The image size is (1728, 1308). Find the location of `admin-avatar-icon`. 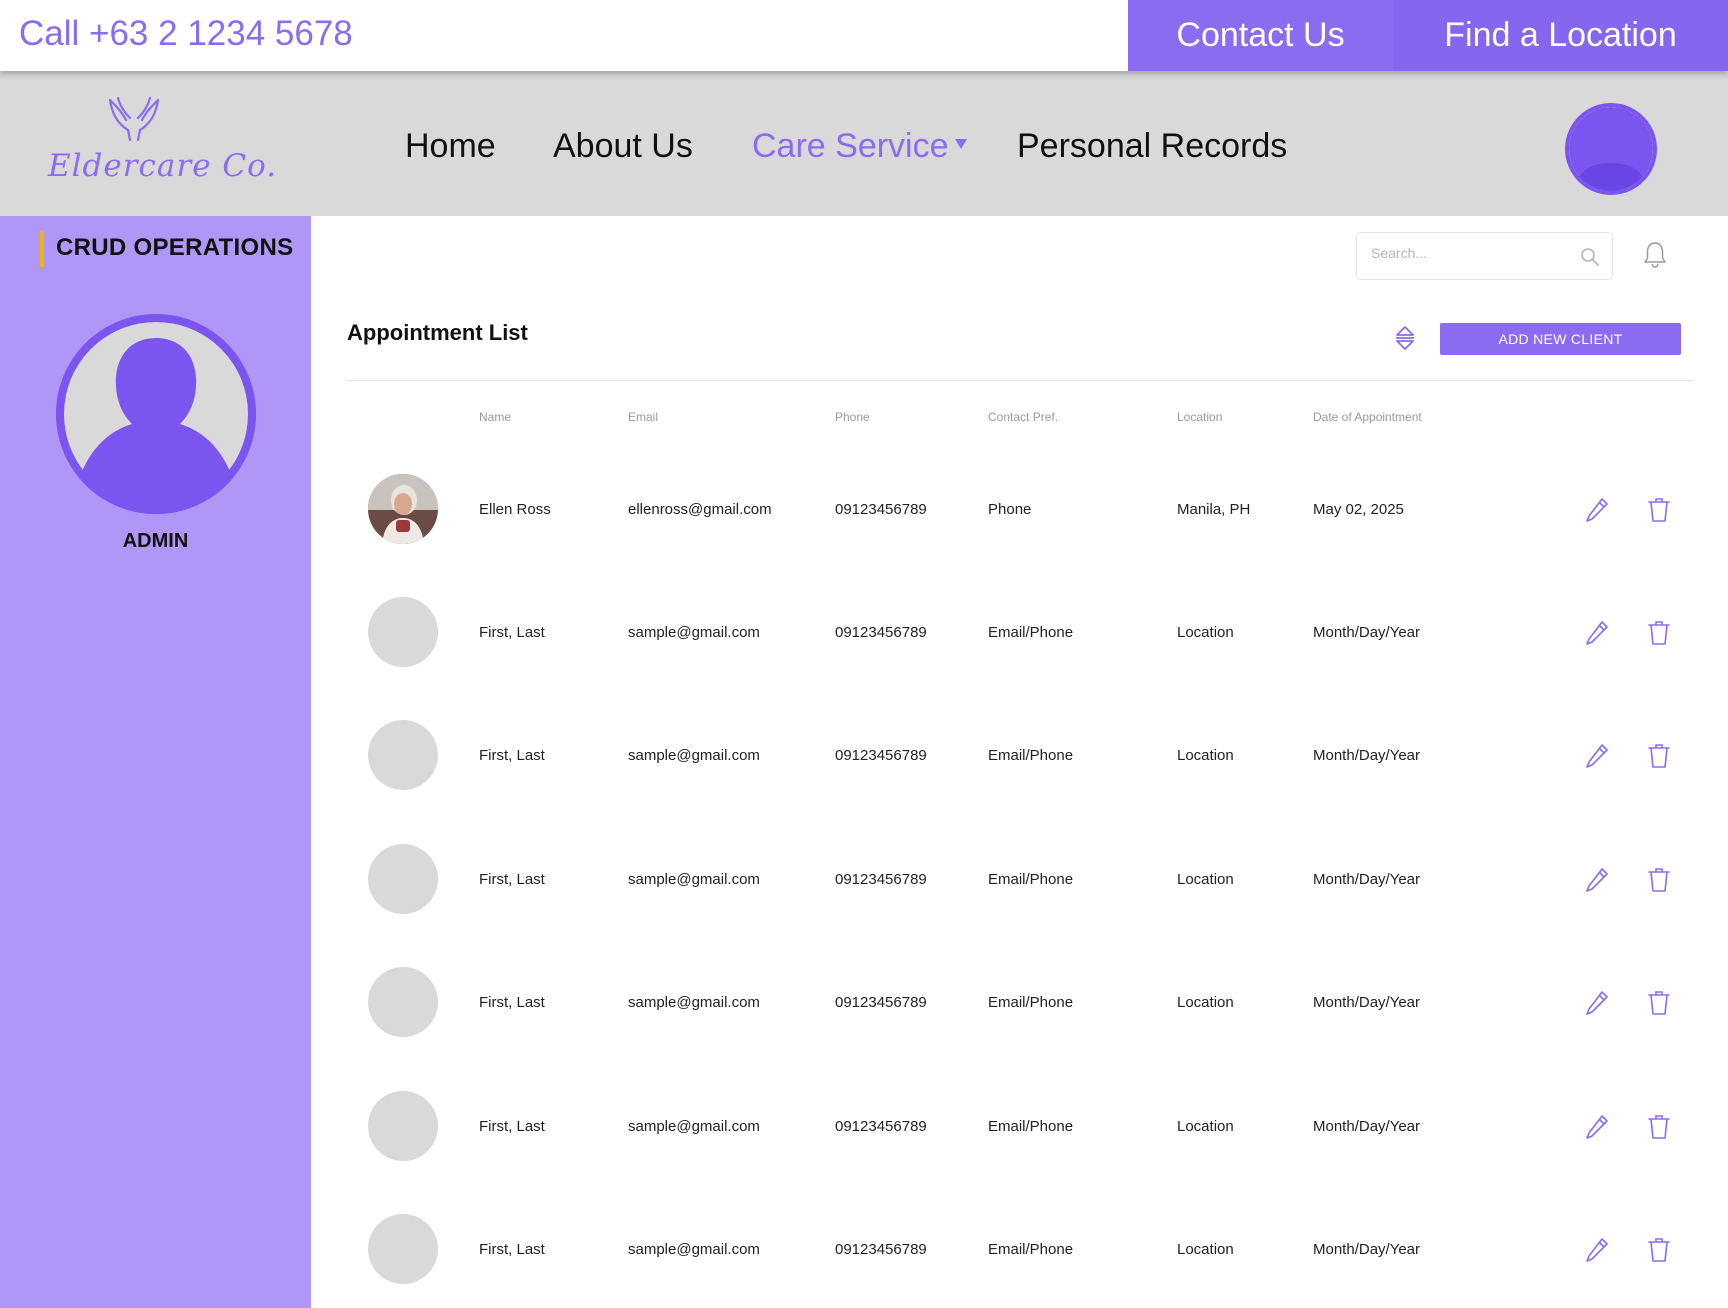

admin-avatar-icon is located at coordinates (156, 414).